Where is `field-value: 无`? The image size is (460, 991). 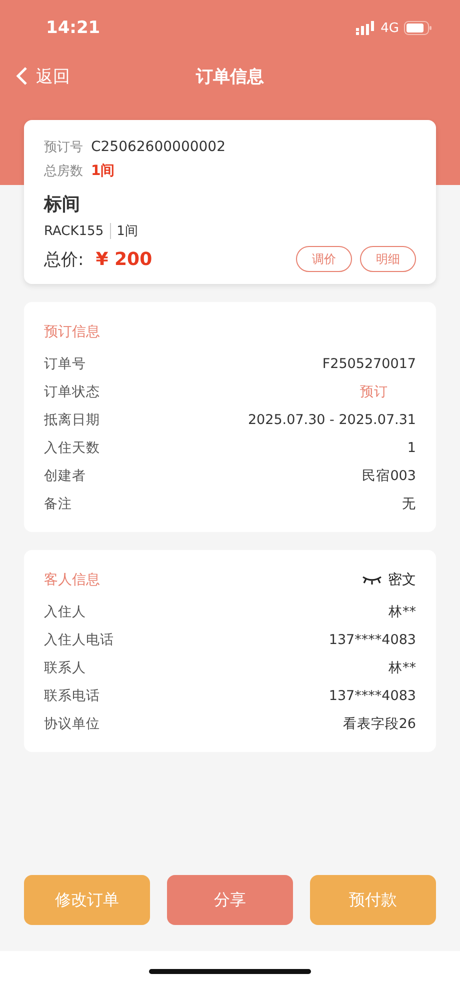 field-value: 无 is located at coordinates (409, 504).